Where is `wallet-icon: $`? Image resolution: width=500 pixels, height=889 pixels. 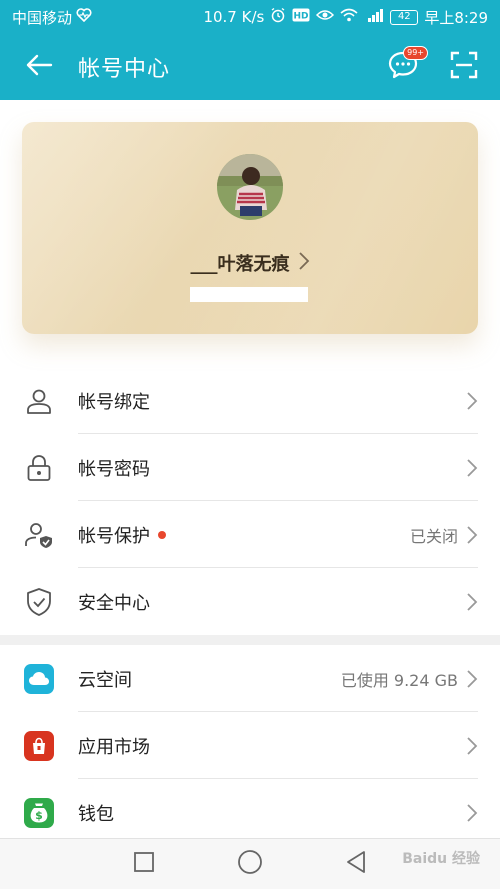 wallet-icon: $ is located at coordinates (39, 812).